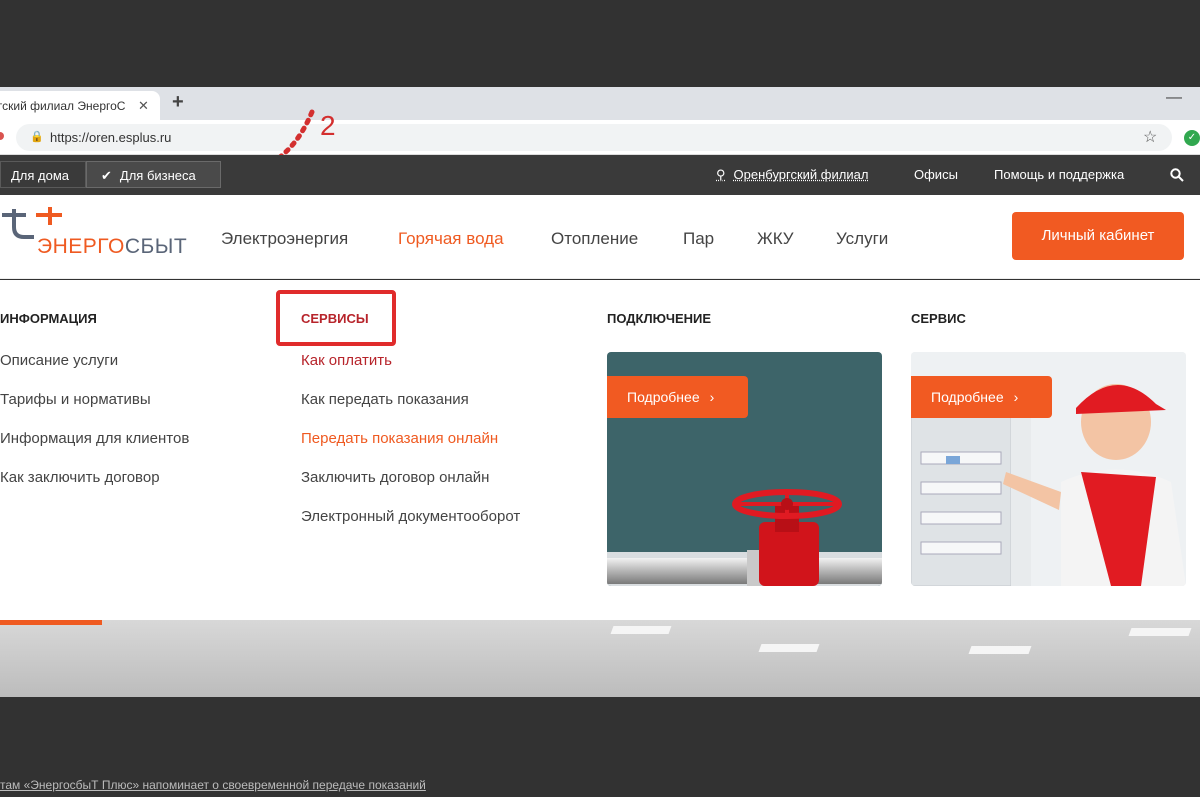  I want to click on connection-card: Подробнее ›, so click(744, 469).